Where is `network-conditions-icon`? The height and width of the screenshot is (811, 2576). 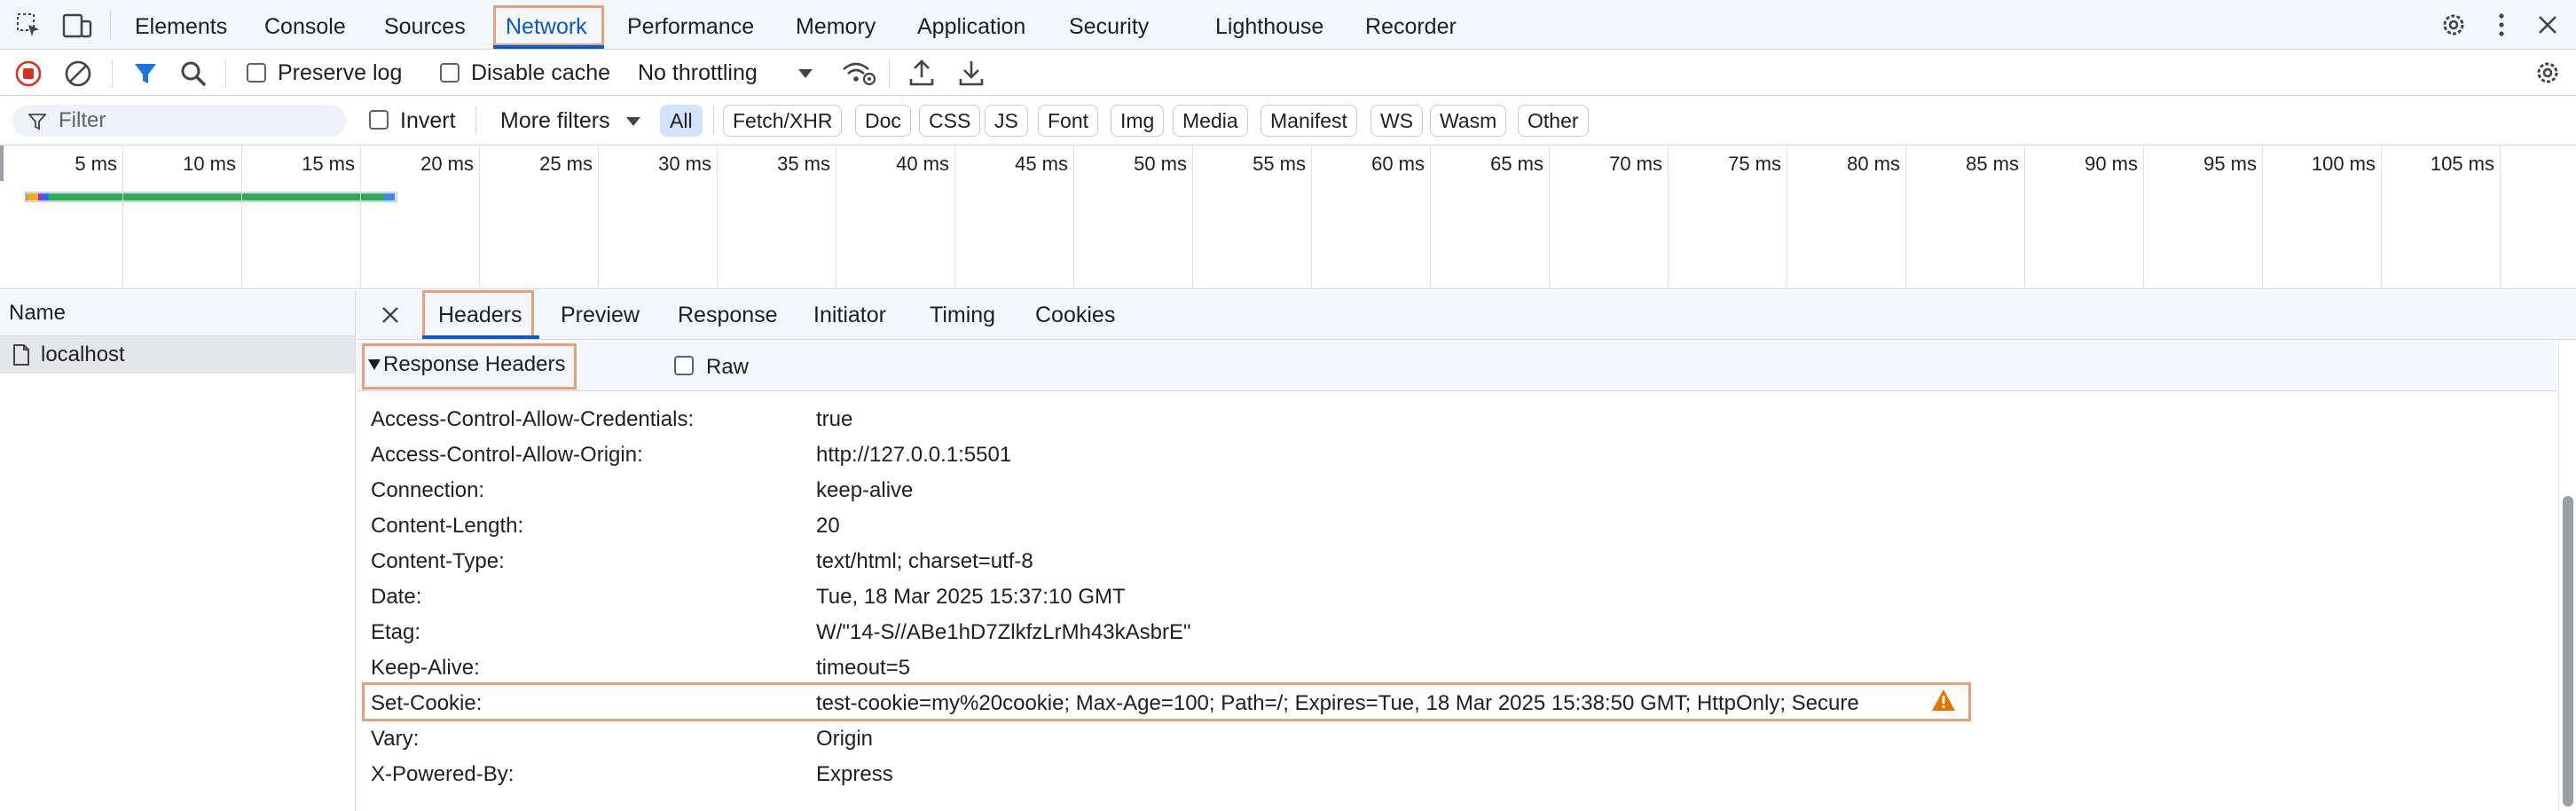 network-conditions-icon is located at coordinates (858, 73).